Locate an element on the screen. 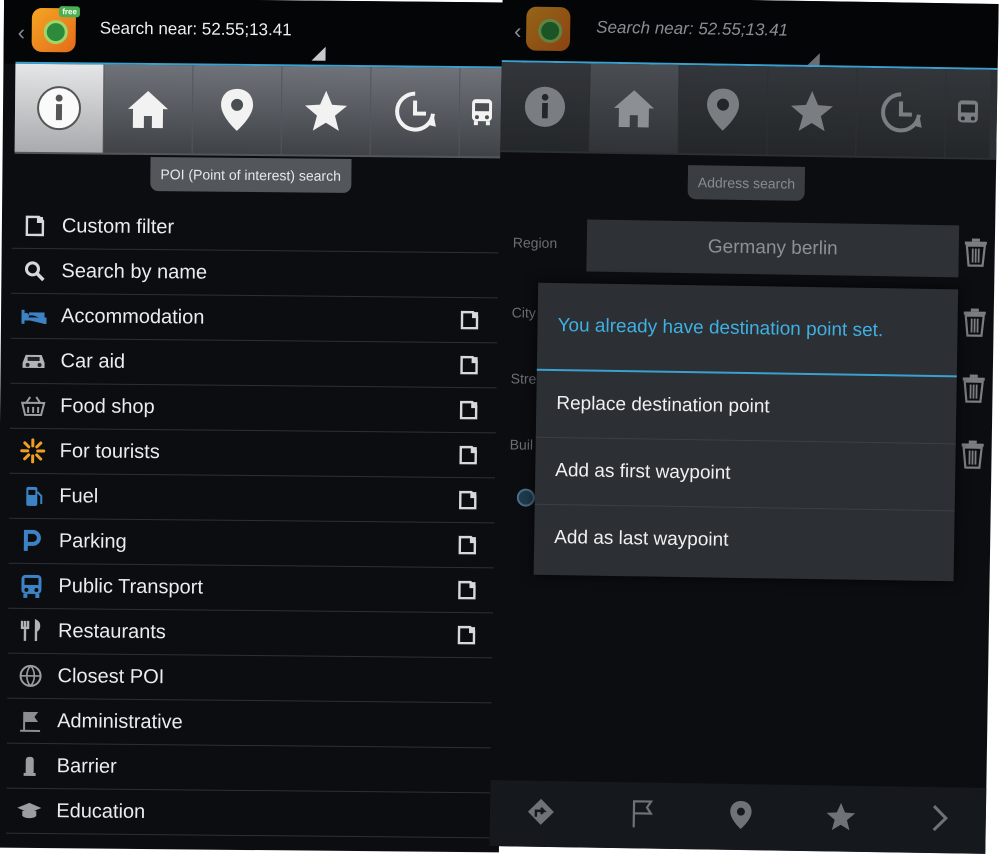 The height and width of the screenshot is (856, 1000). list-item-parking: Parking is located at coordinates (252, 543).